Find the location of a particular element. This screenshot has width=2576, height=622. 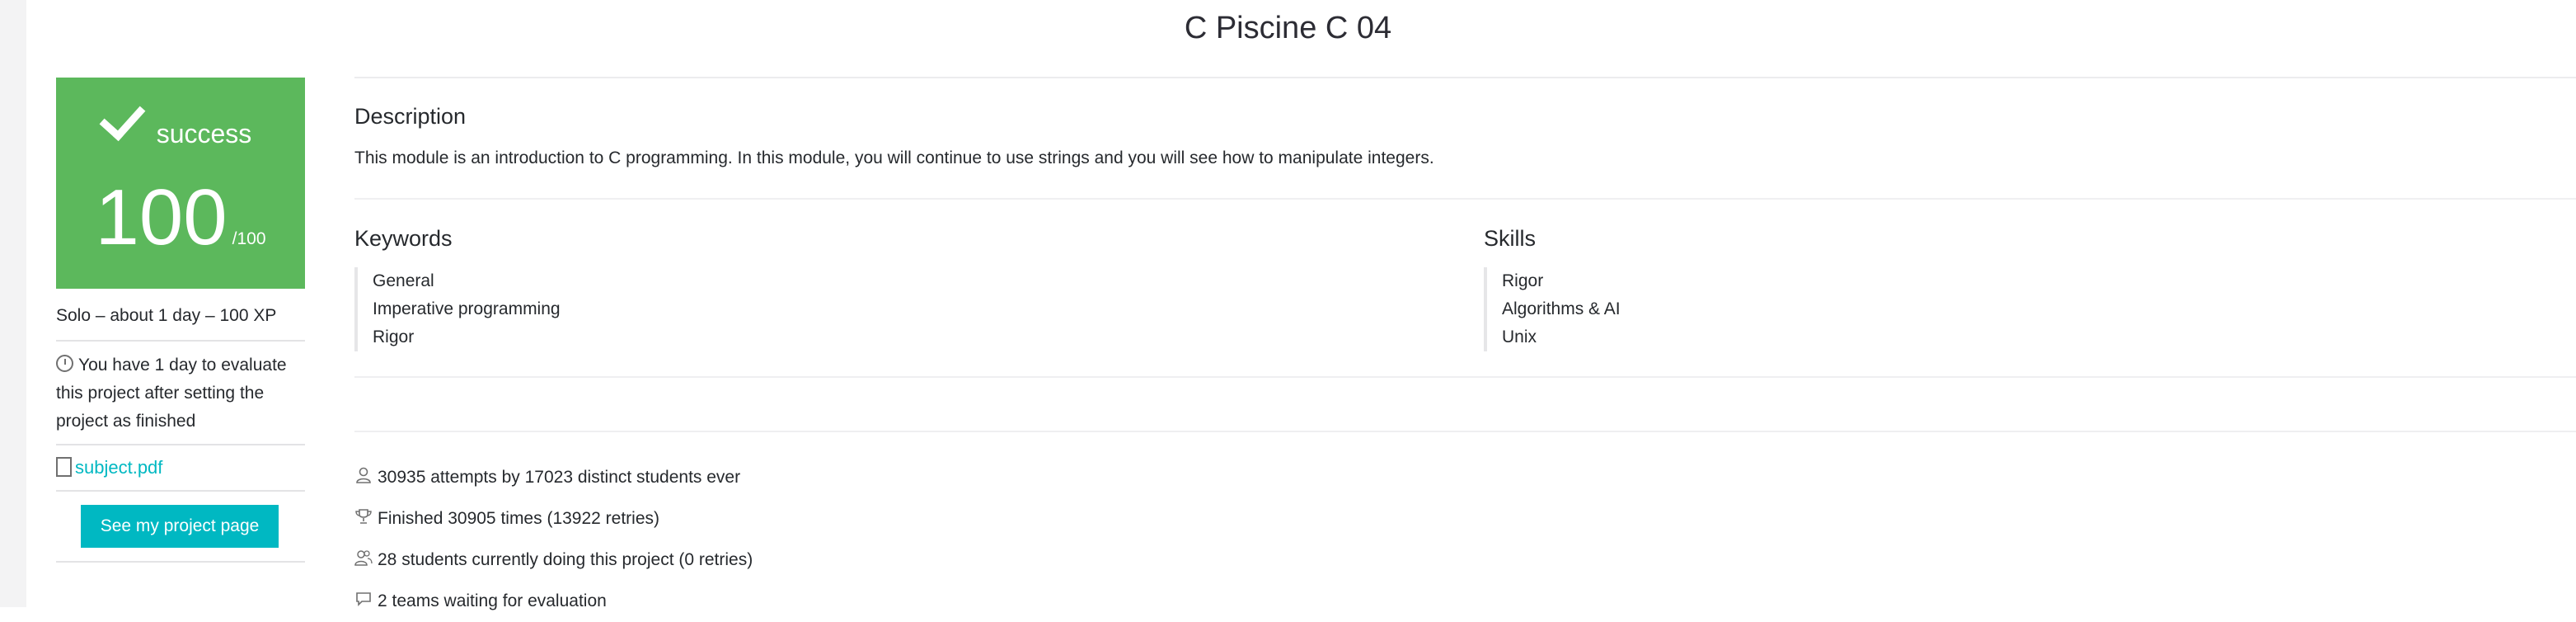

users-icon is located at coordinates (364, 558).